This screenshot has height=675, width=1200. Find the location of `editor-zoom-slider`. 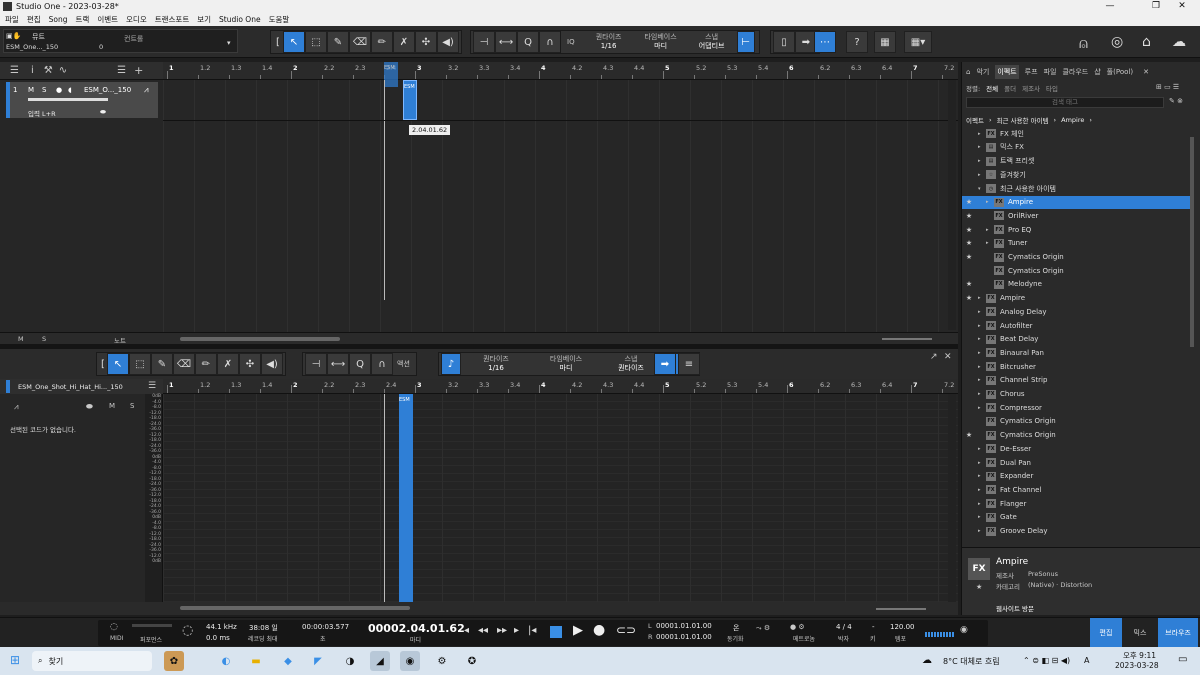

editor-zoom-slider is located at coordinates (901, 609).